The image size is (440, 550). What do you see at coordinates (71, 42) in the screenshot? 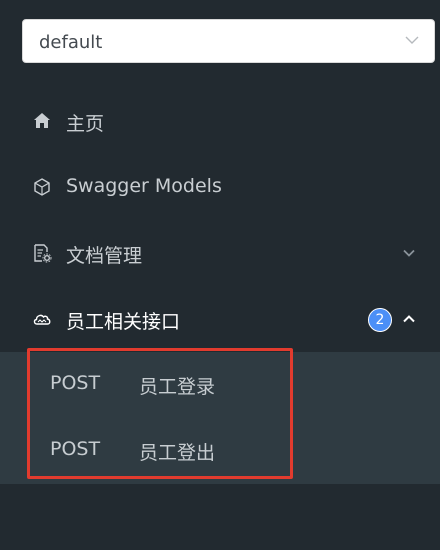
I see `group-select-value: default` at bounding box center [71, 42].